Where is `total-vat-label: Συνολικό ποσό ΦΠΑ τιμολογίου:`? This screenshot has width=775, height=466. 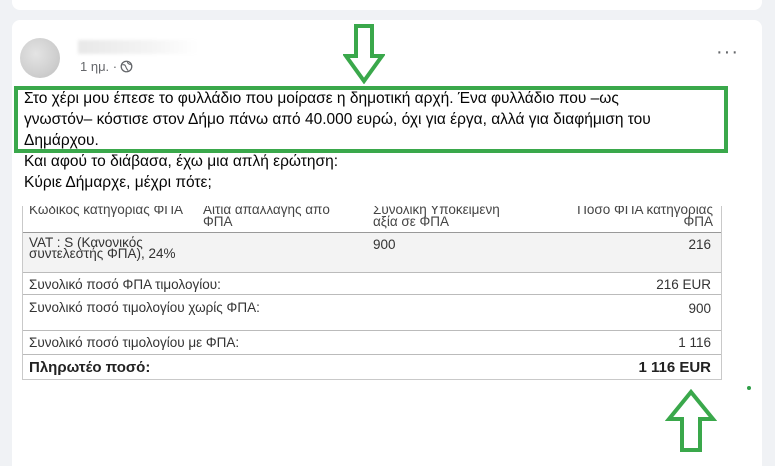 total-vat-label: Συνολικό ποσό ΦΠΑ τιμολογίου: is located at coordinates (125, 284).